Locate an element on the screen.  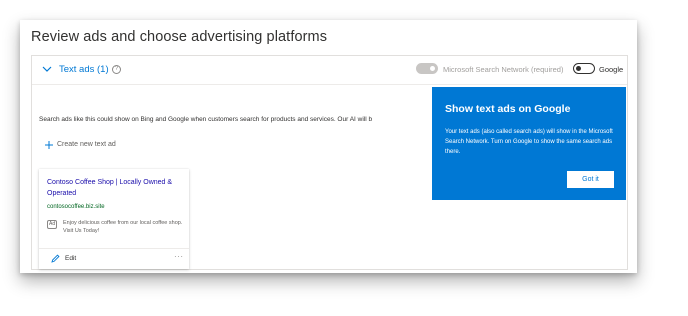
callout-title: Show text ads on Google is located at coordinates (508, 109).